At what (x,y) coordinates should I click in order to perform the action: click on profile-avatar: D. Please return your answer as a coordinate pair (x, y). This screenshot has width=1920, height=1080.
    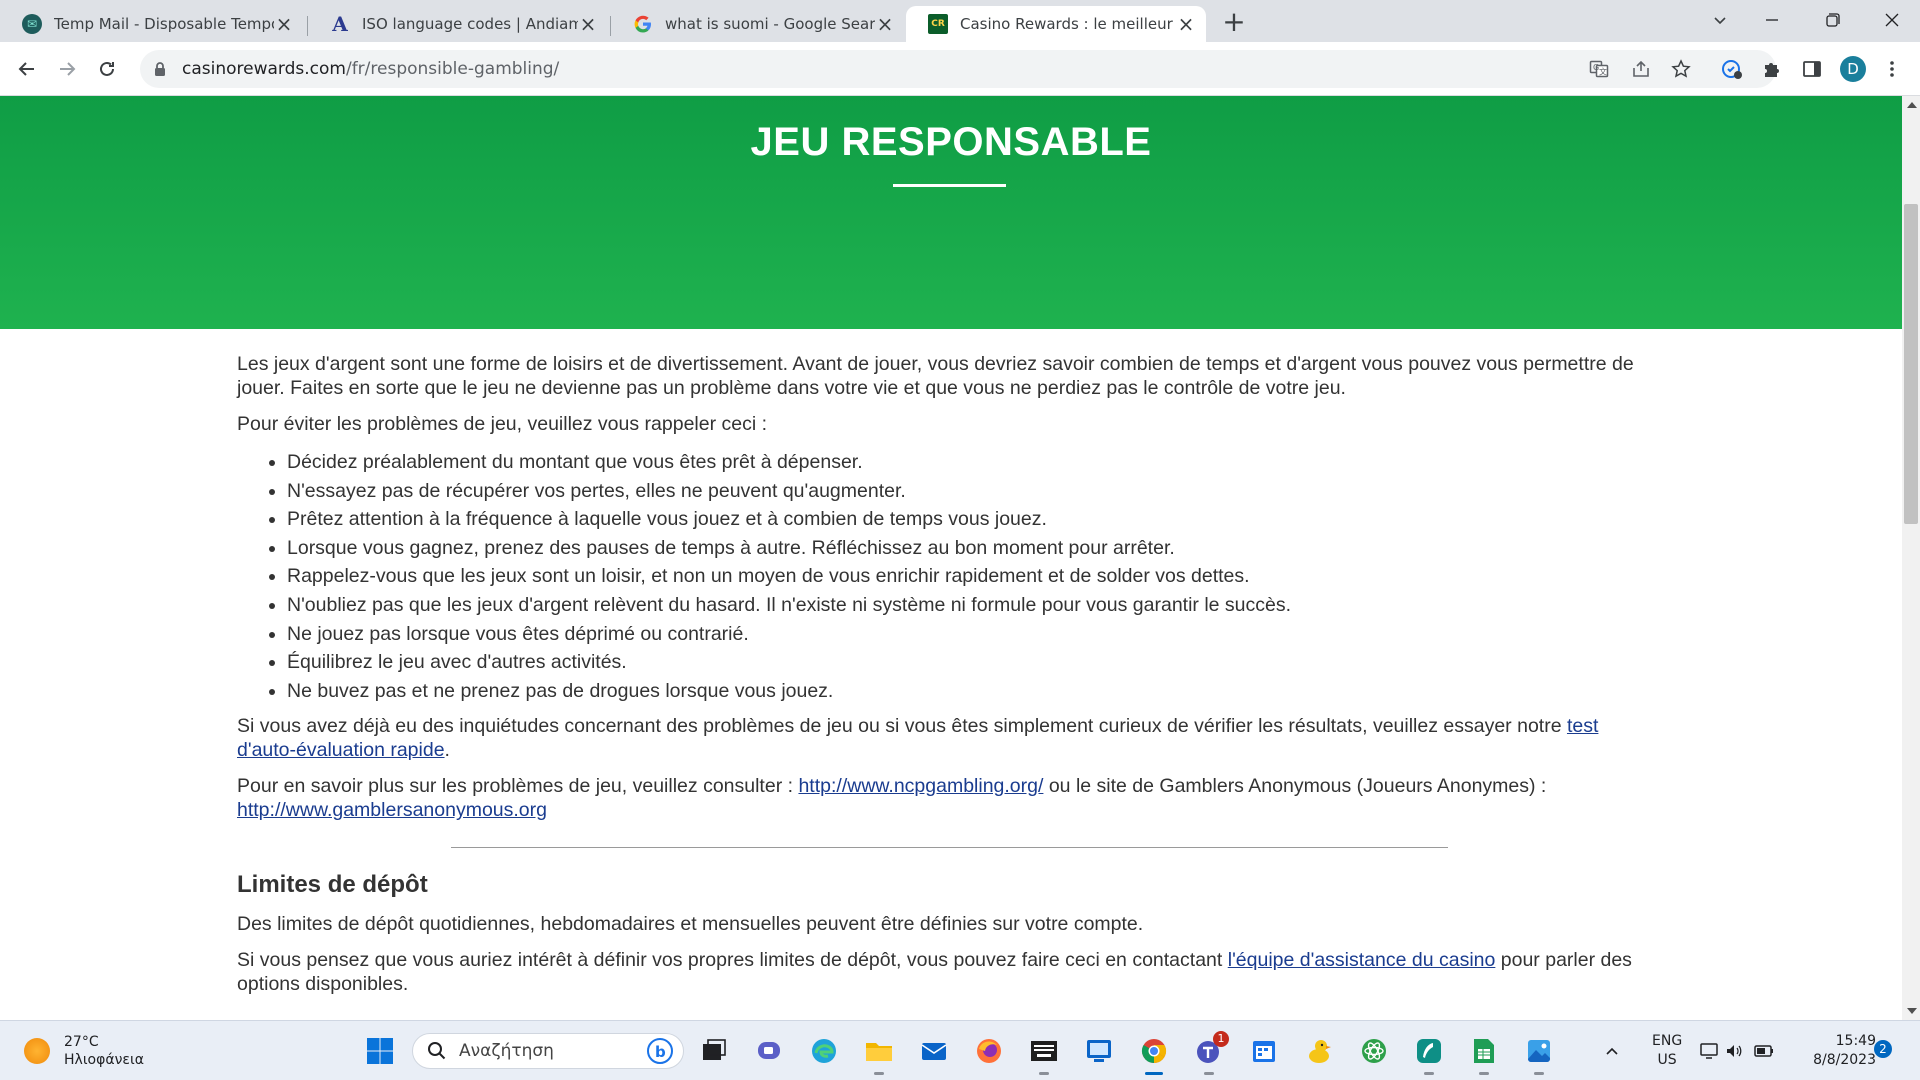
    Looking at the image, I should click on (1853, 69).